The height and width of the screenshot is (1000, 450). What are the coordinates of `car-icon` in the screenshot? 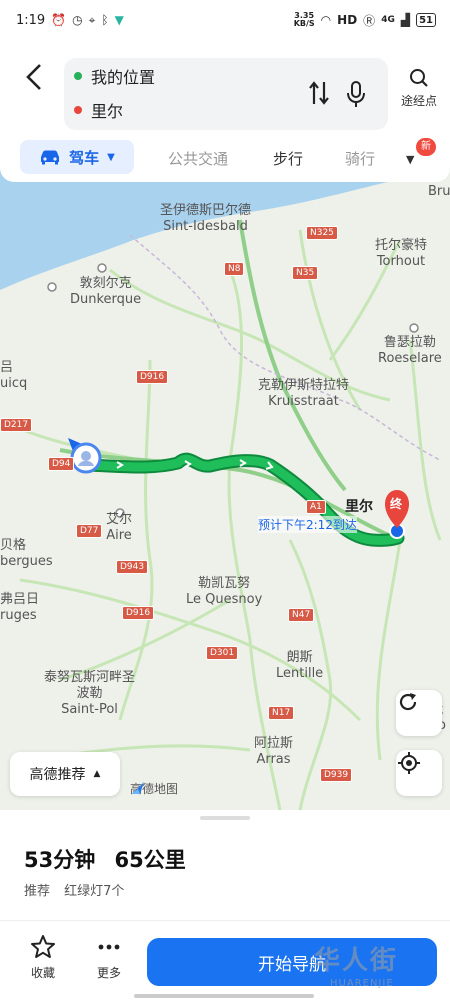 It's located at (50, 157).